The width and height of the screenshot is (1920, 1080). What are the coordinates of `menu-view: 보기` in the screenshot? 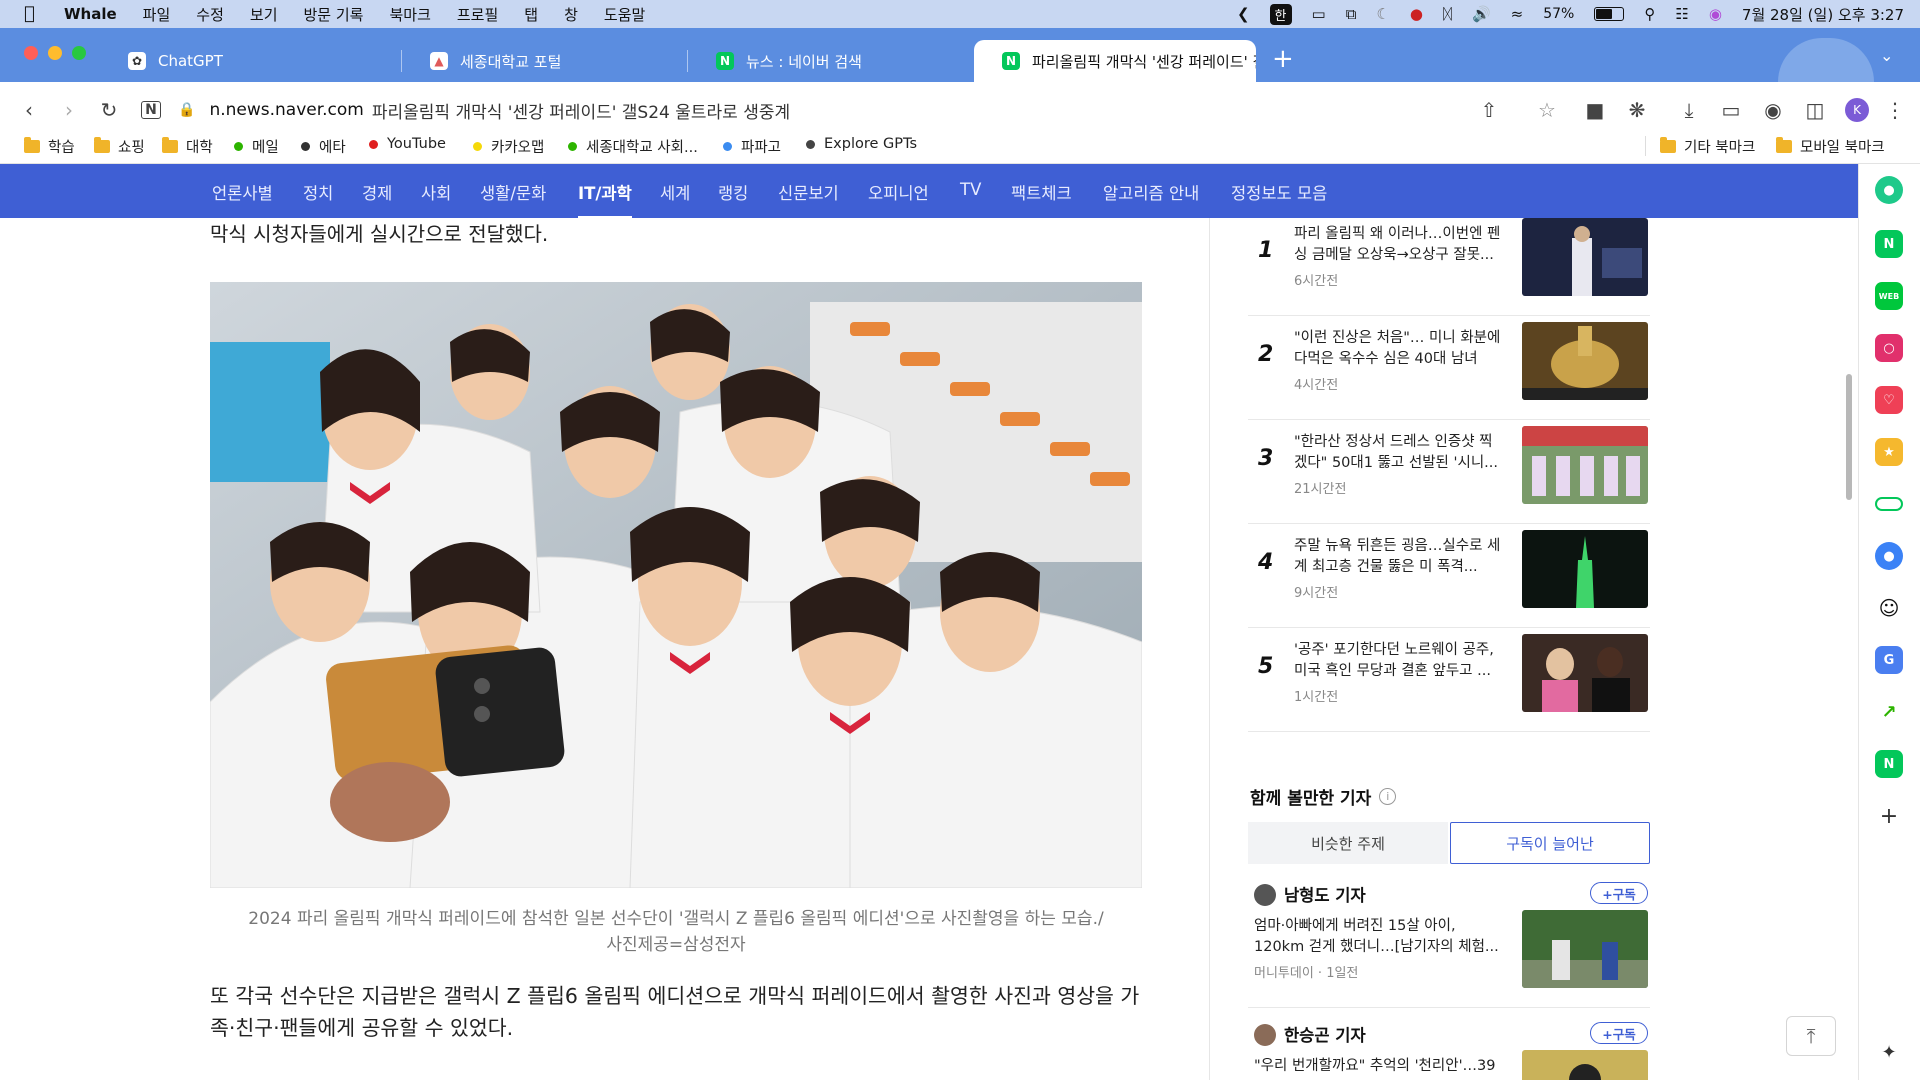 It's located at (264, 14).